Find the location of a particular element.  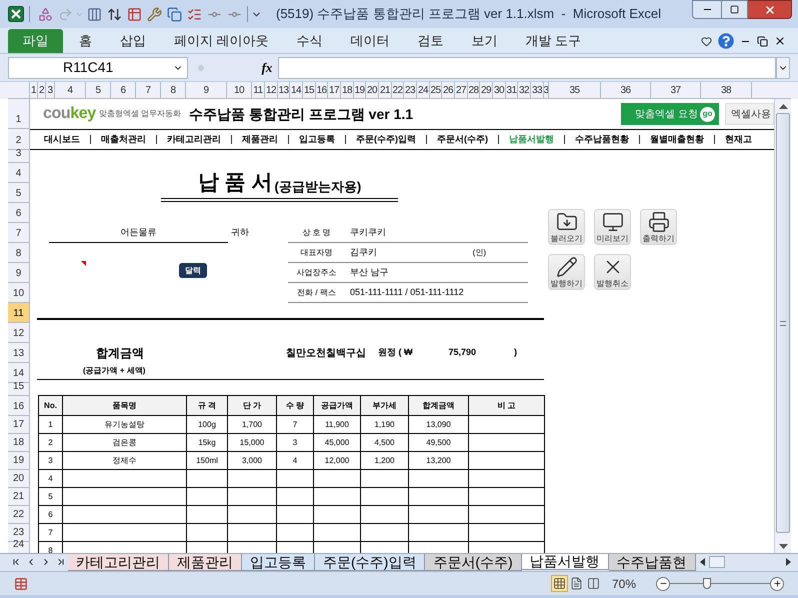

table-cell: 4 is located at coordinates (295, 461).